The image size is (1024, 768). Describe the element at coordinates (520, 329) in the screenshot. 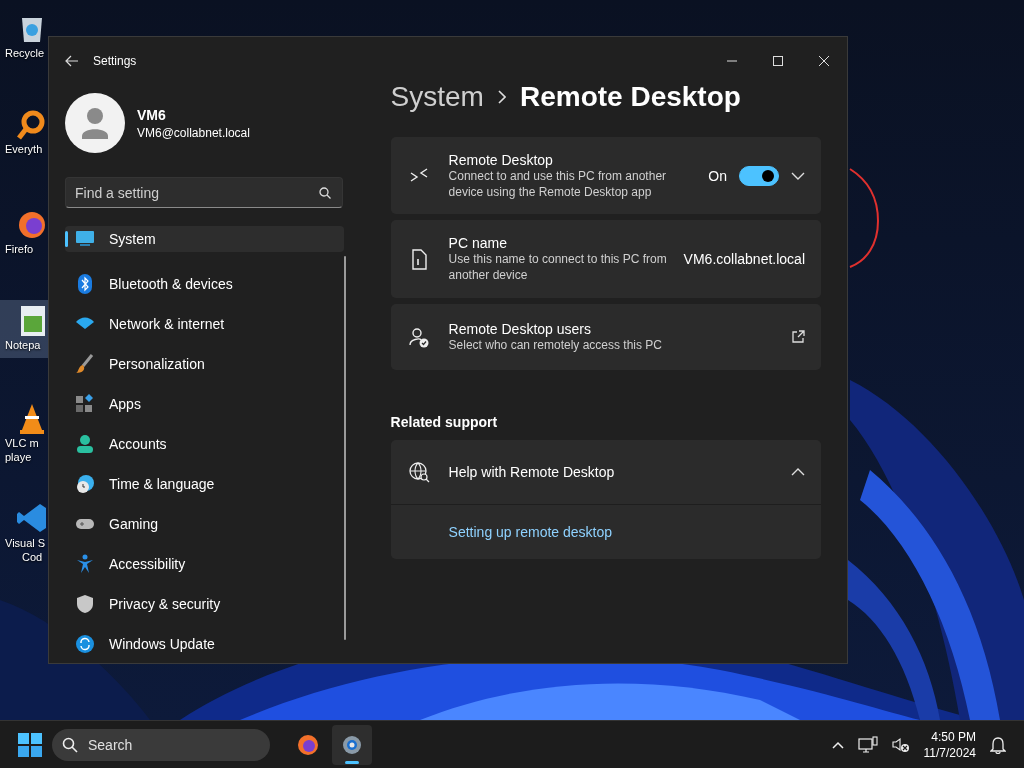

I see `setting-title: Remote Desktop users` at that location.